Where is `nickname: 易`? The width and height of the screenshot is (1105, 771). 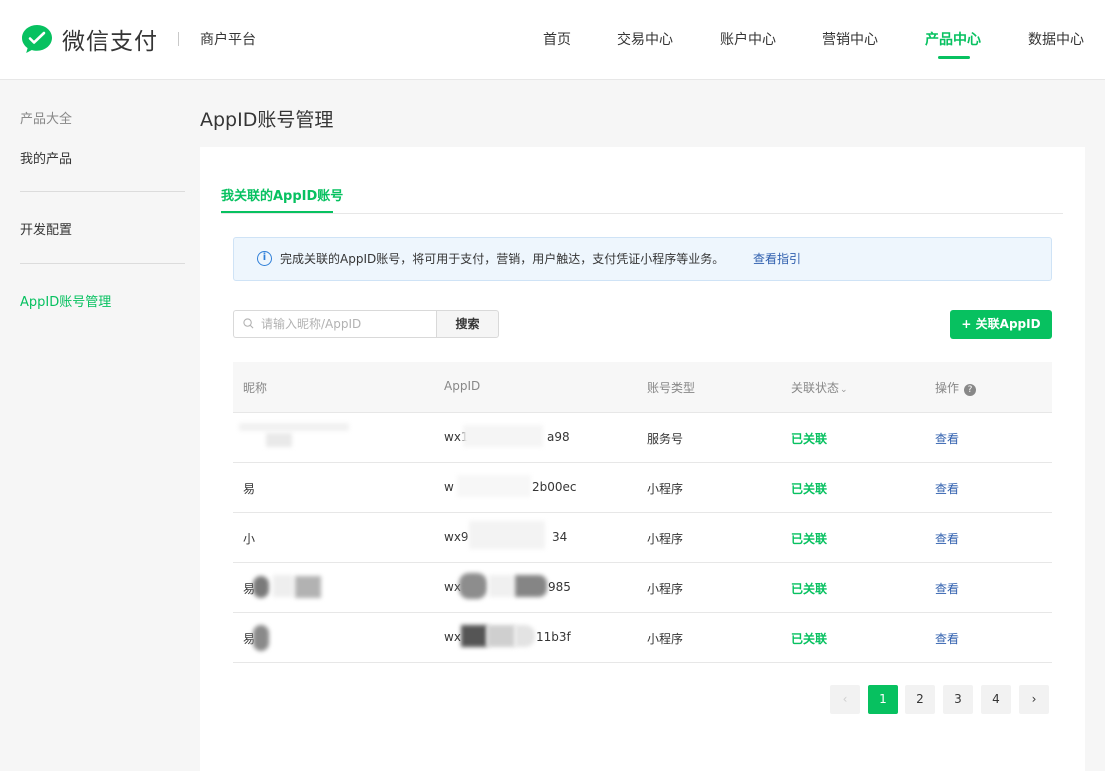
nickname: 易 is located at coordinates (249, 489).